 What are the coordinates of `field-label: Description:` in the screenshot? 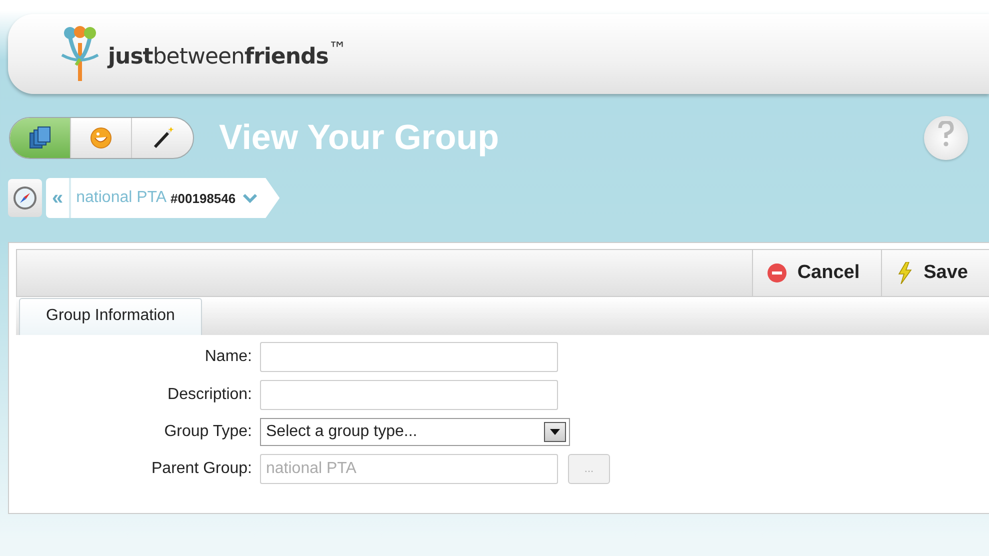 It's located at (209, 395).